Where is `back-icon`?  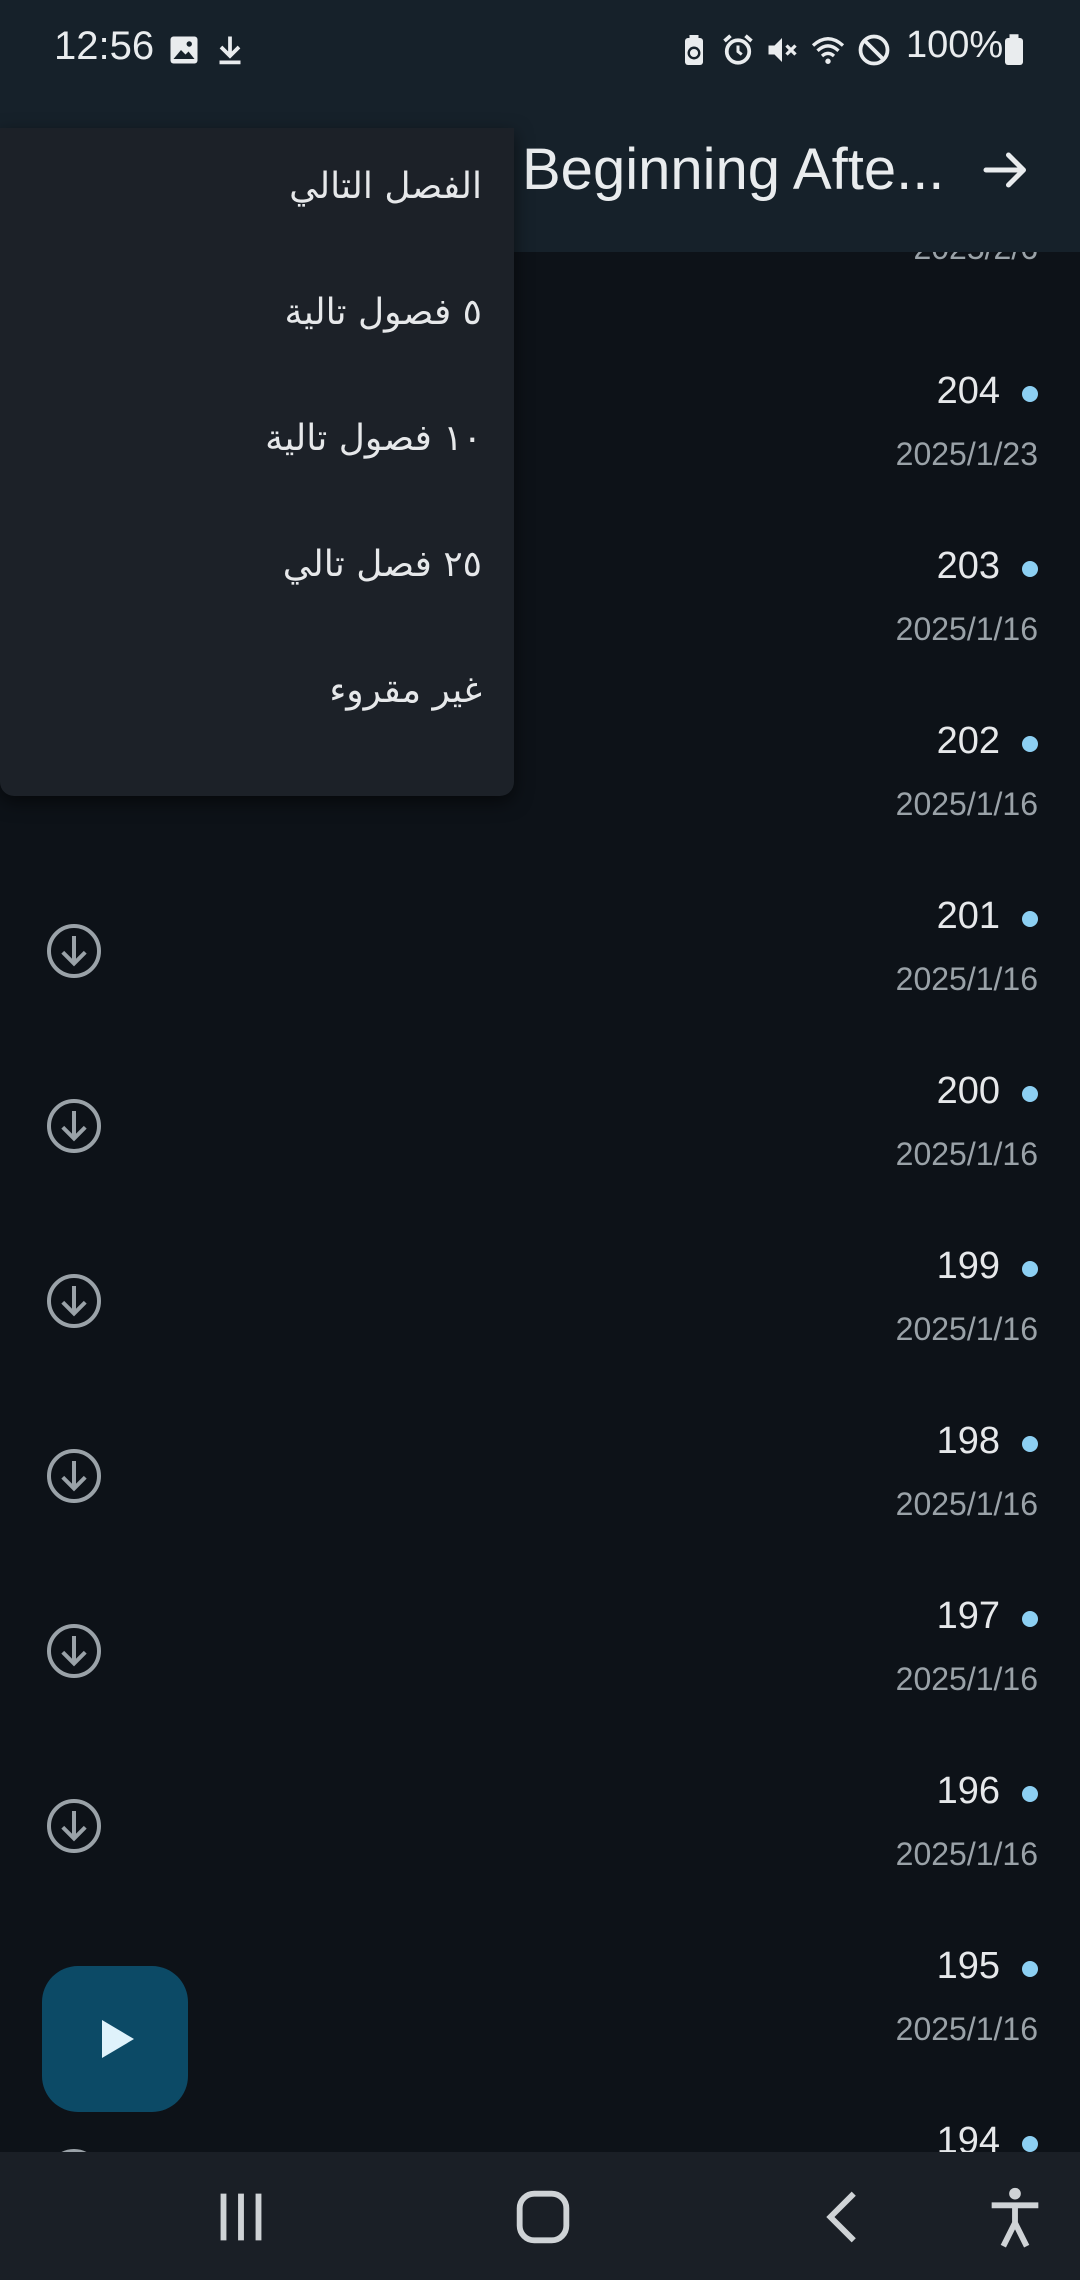
back-icon is located at coordinates (845, 2217).